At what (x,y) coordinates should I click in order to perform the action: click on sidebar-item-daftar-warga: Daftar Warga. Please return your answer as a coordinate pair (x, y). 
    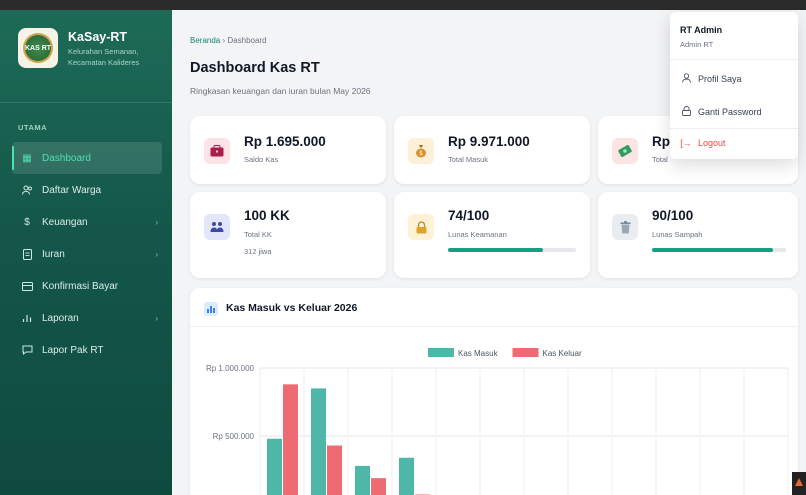
    Looking at the image, I should click on (87, 190).